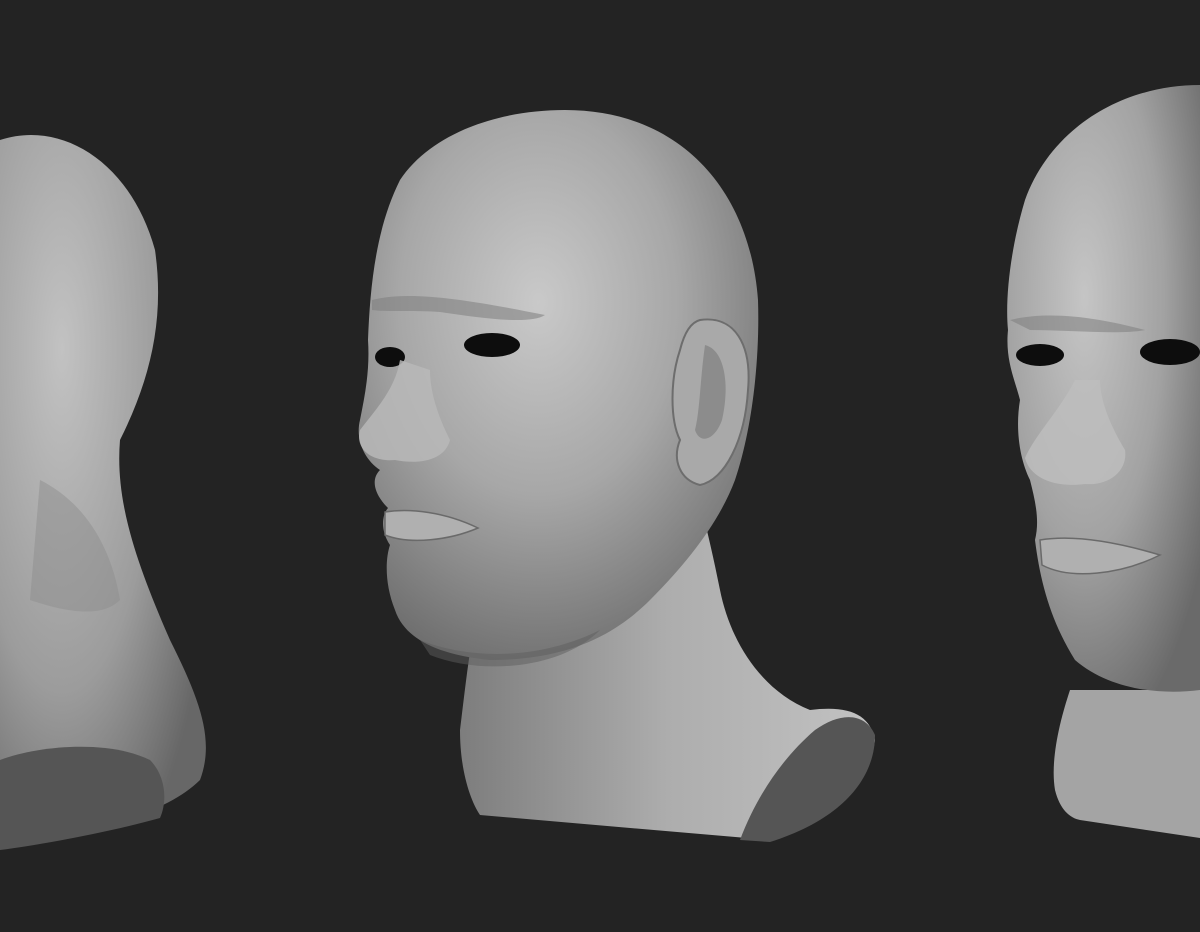 The width and height of the screenshot is (1200, 932). I want to click on bust-right, so click(1103, 461).